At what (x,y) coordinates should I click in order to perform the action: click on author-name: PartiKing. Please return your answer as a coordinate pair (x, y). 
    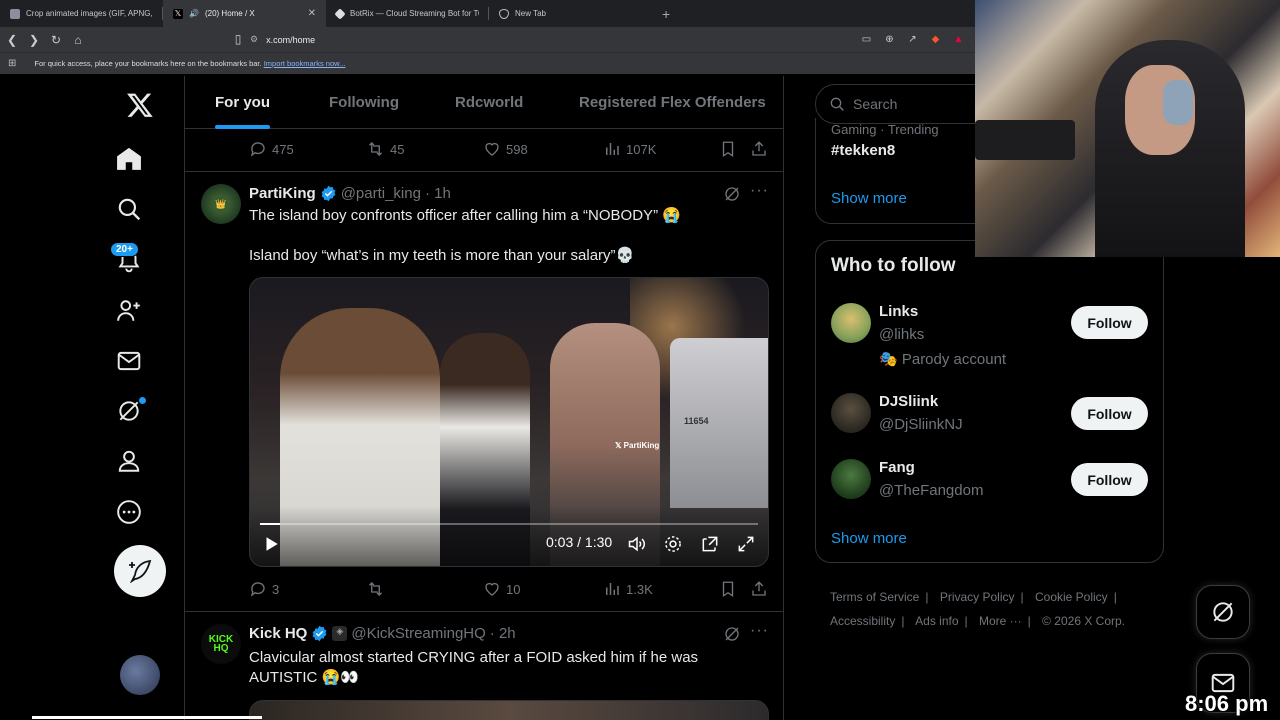
    Looking at the image, I should click on (282, 193).